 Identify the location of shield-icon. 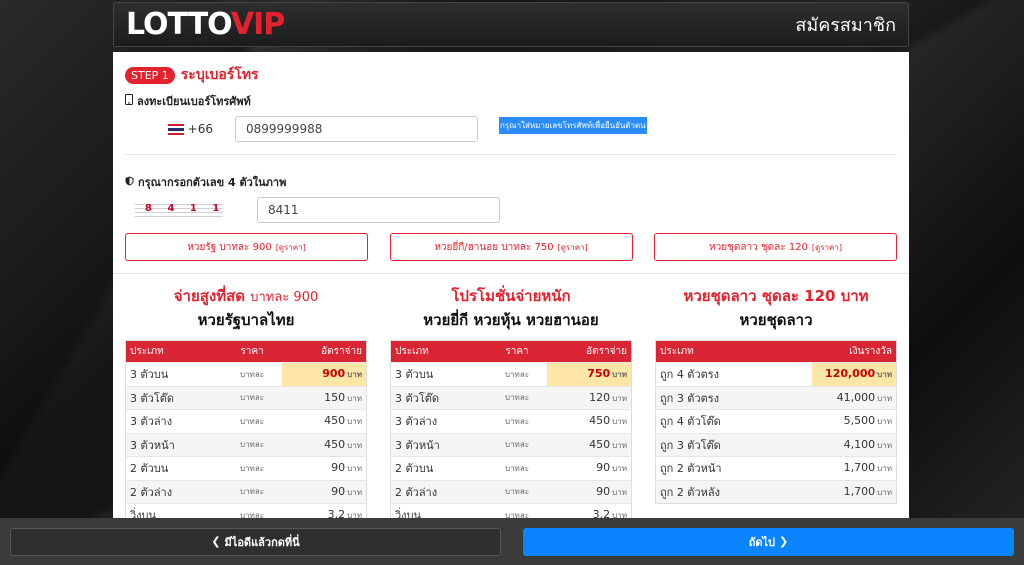
(129, 182).